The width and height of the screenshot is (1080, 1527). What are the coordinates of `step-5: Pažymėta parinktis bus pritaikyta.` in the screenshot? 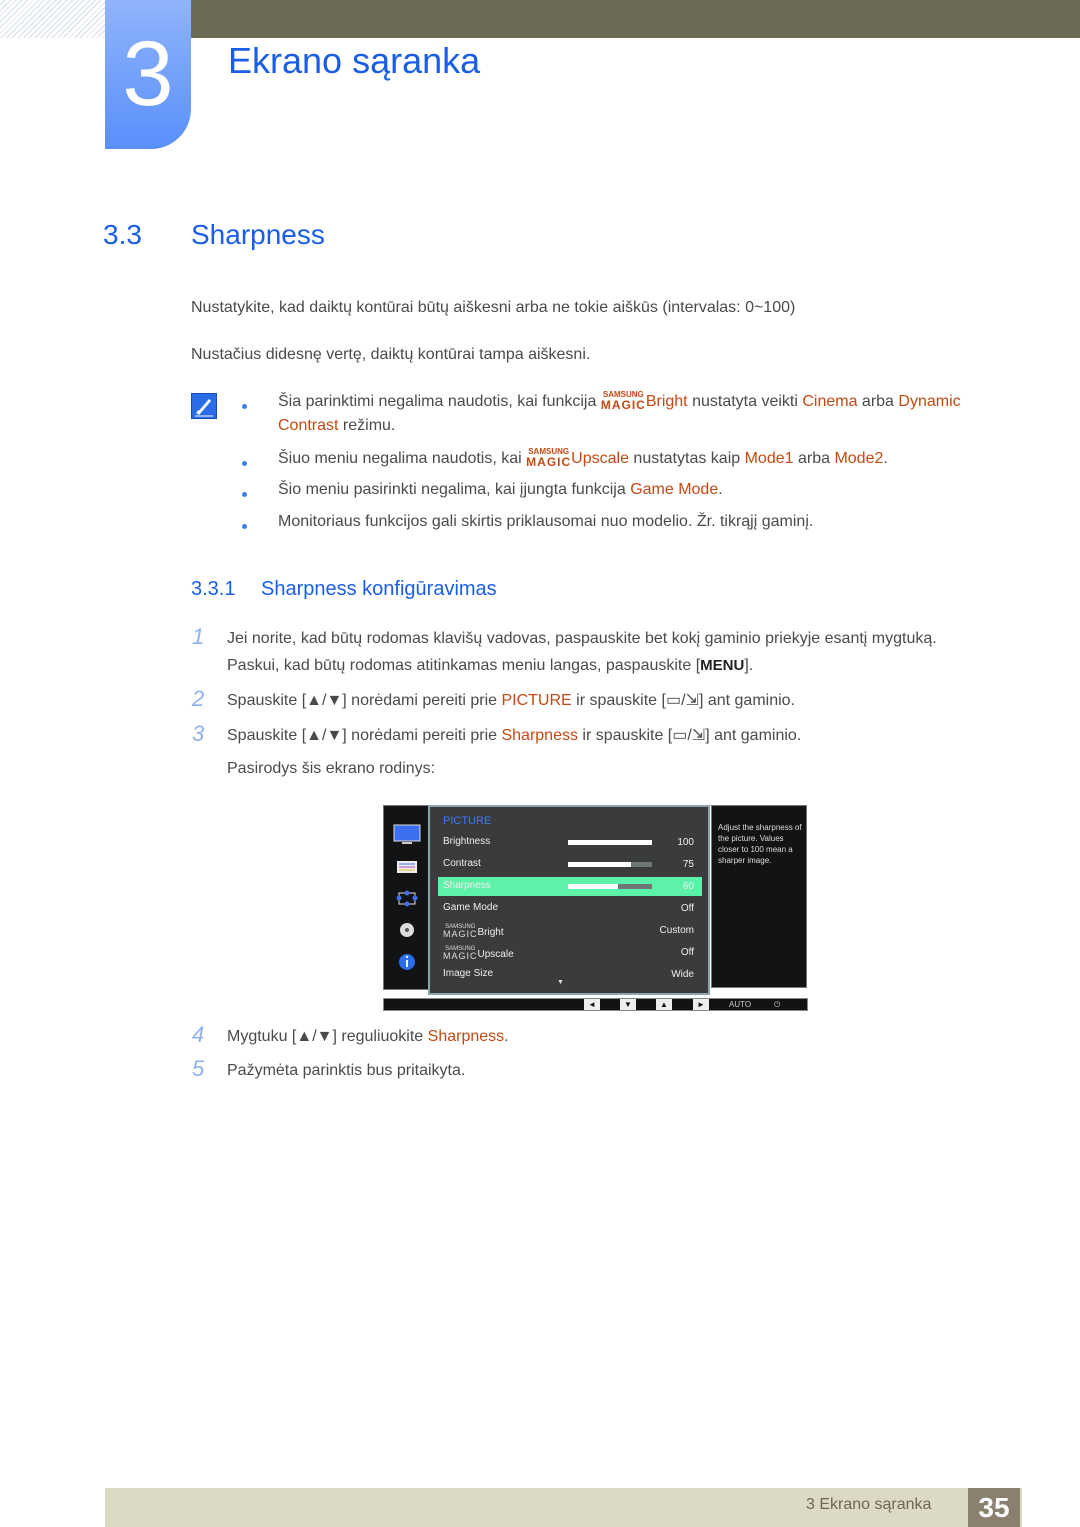 It's located at (346, 1070).